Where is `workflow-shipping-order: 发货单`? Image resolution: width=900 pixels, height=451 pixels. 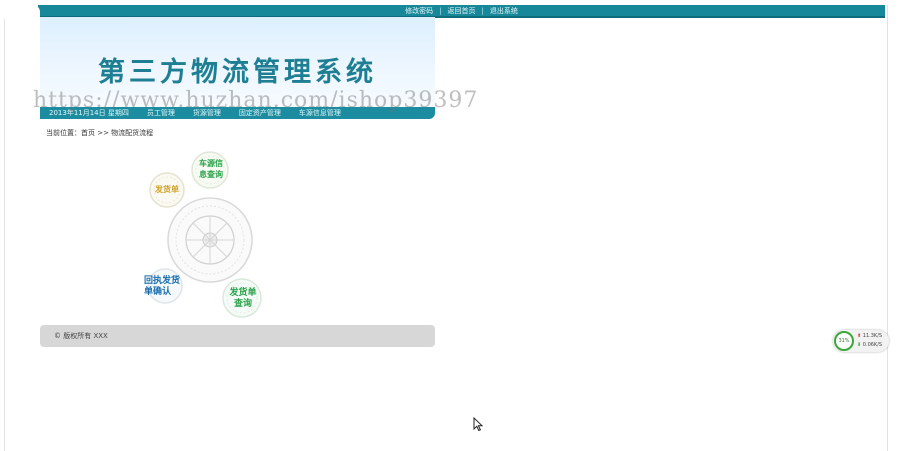 workflow-shipping-order: 发货单 is located at coordinates (167, 189).